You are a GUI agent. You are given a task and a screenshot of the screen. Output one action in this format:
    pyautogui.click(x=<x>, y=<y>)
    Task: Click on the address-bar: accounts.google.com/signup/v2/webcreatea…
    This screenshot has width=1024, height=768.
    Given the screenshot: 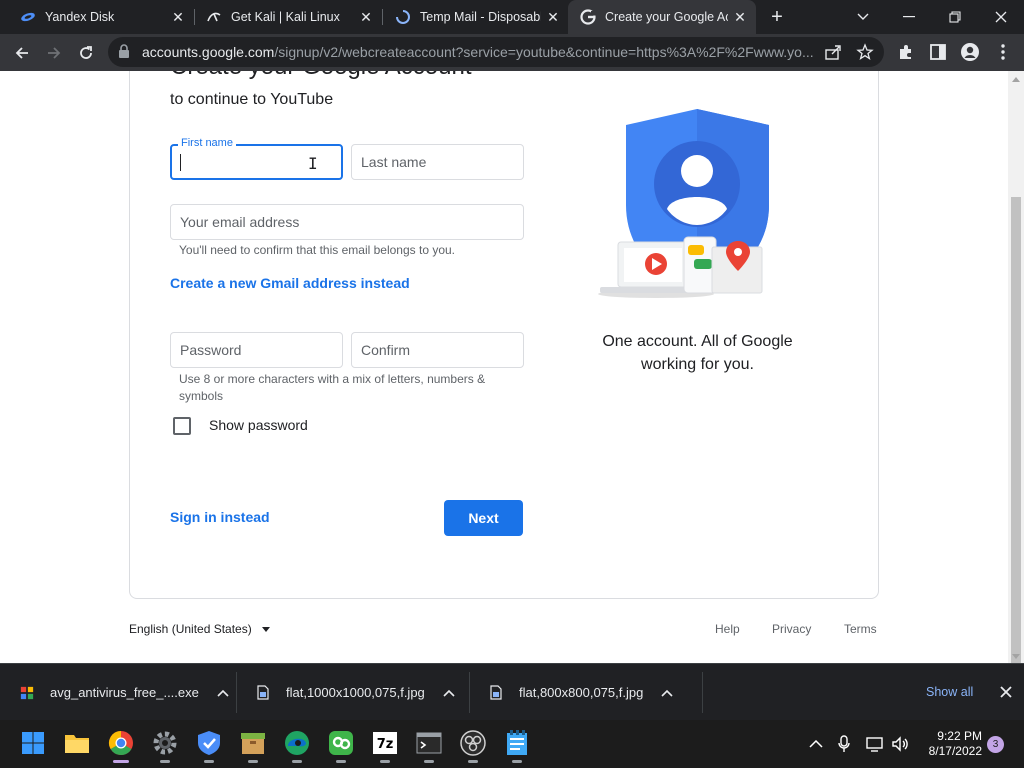 What is the action you would take?
    pyautogui.click(x=496, y=52)
    